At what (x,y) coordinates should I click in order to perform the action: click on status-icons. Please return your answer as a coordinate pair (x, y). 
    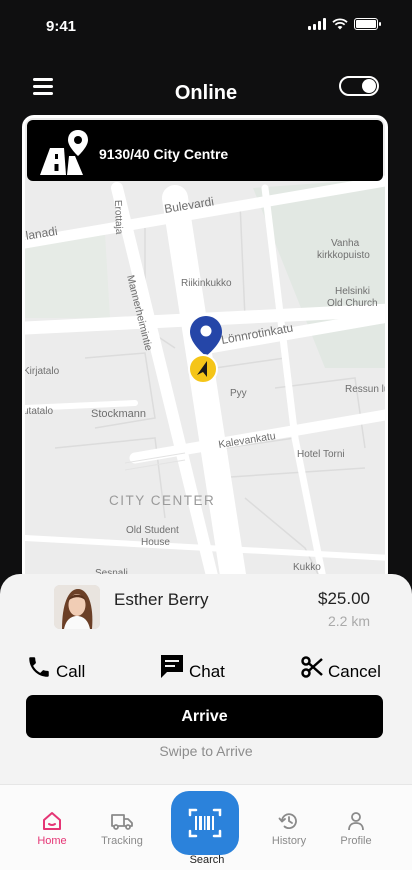
    Looking at the image, I should click on (344, 24).